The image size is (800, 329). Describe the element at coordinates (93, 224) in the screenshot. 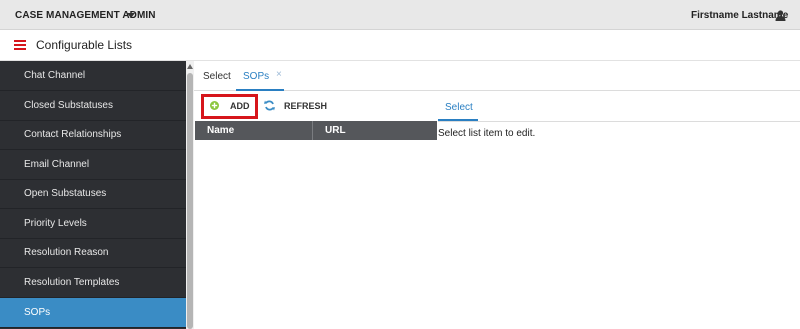

I see `sidebar-item-priority-levels: Priority Levels` at that location.